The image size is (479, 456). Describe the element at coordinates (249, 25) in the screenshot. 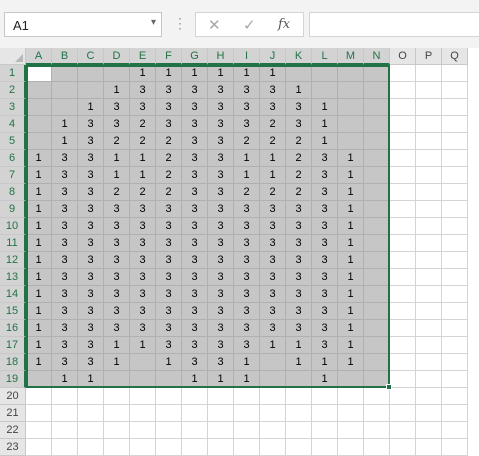

I see `checkmark-icon: ✓` at that location.